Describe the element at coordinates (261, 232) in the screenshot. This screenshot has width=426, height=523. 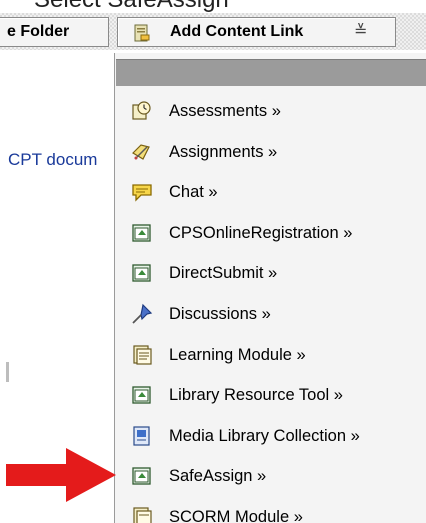
I see `menu-item-label: CPSOnlineRegistration »` at that location.